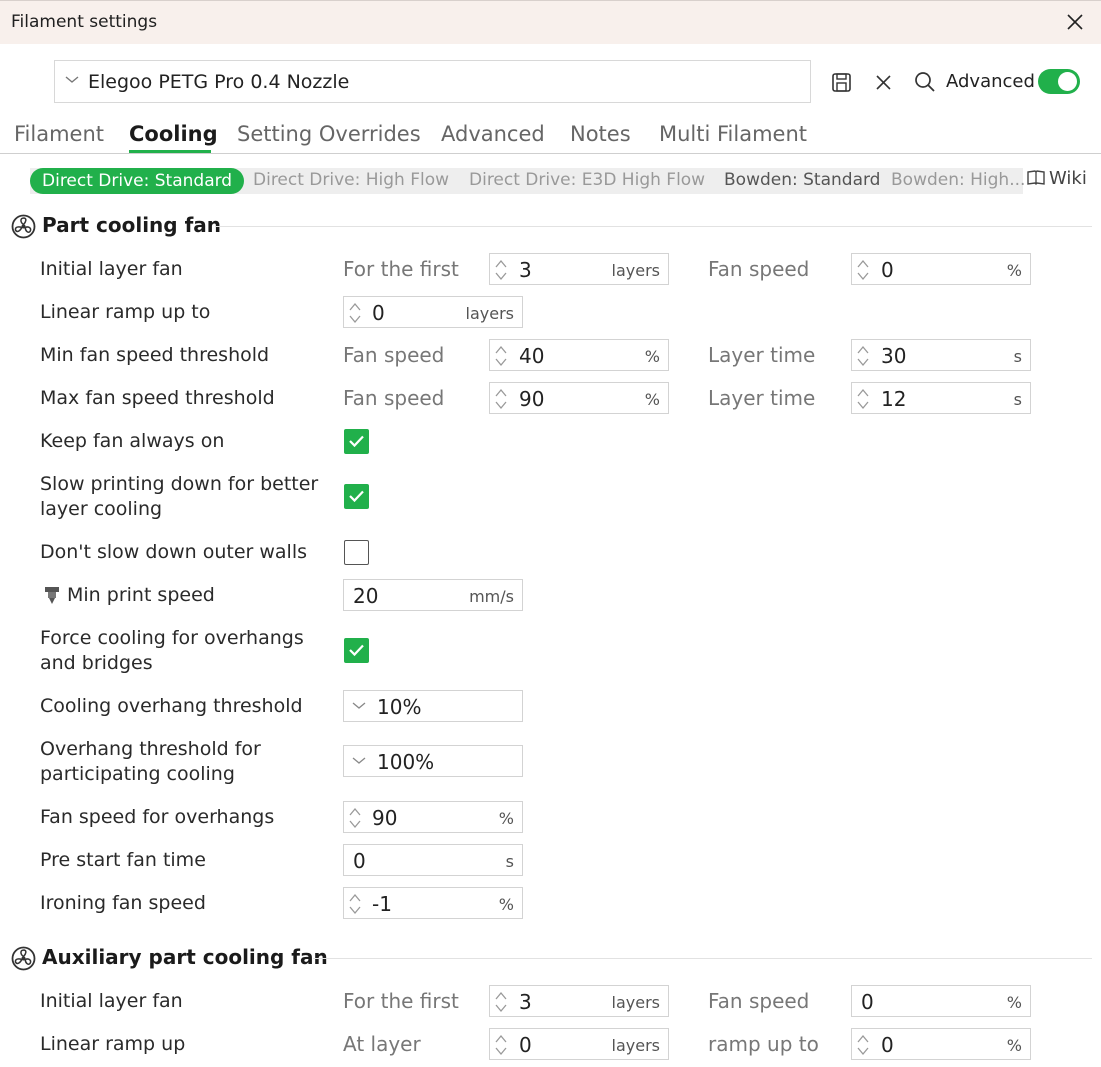 This screenshot has height=1067, width=1101. I want to click on keep-fan-always-on-checkbox, so click(356, 441).